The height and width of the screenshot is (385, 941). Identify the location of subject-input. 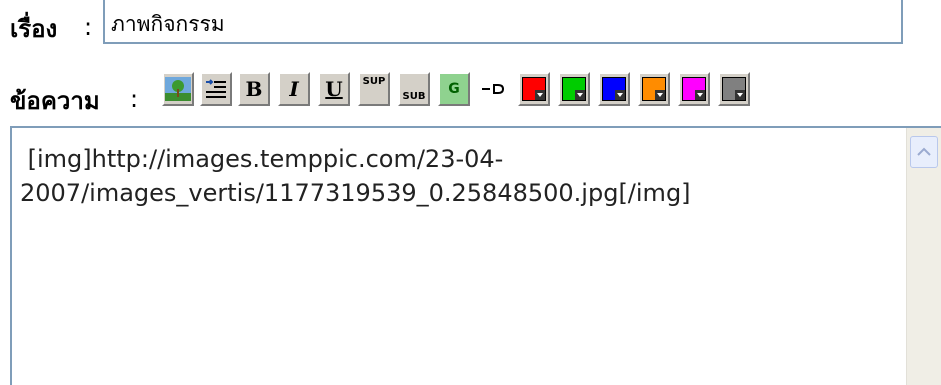
(503, 22).